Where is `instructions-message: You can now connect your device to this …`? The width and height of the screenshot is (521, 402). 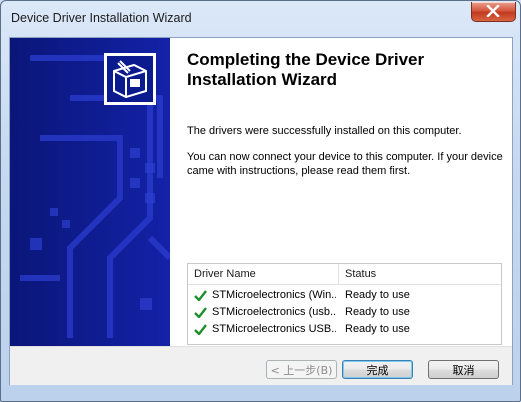
instructions-message: You can now connect your device to this … is located at coordinates (345, 164).